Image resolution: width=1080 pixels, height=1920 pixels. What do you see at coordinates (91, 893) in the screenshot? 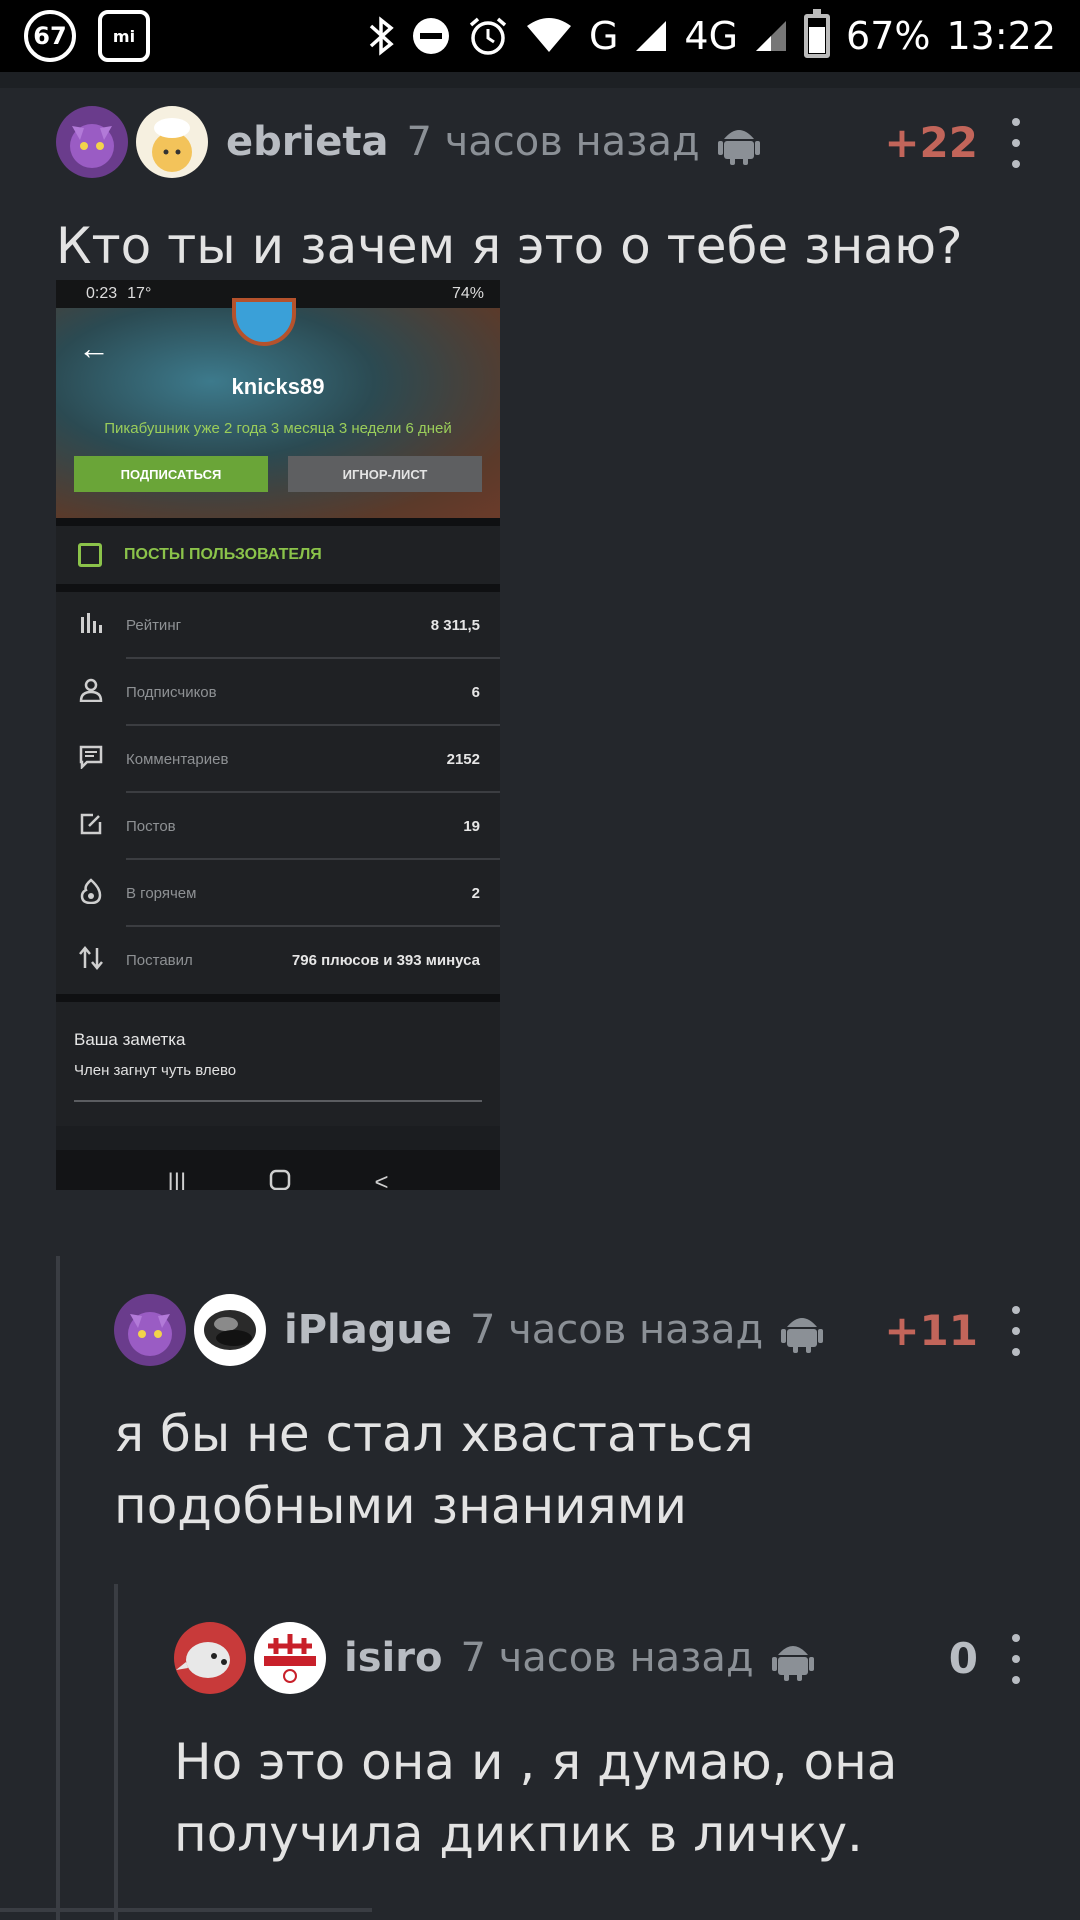
I see `fire-icon` at bounding box center [91, 893].